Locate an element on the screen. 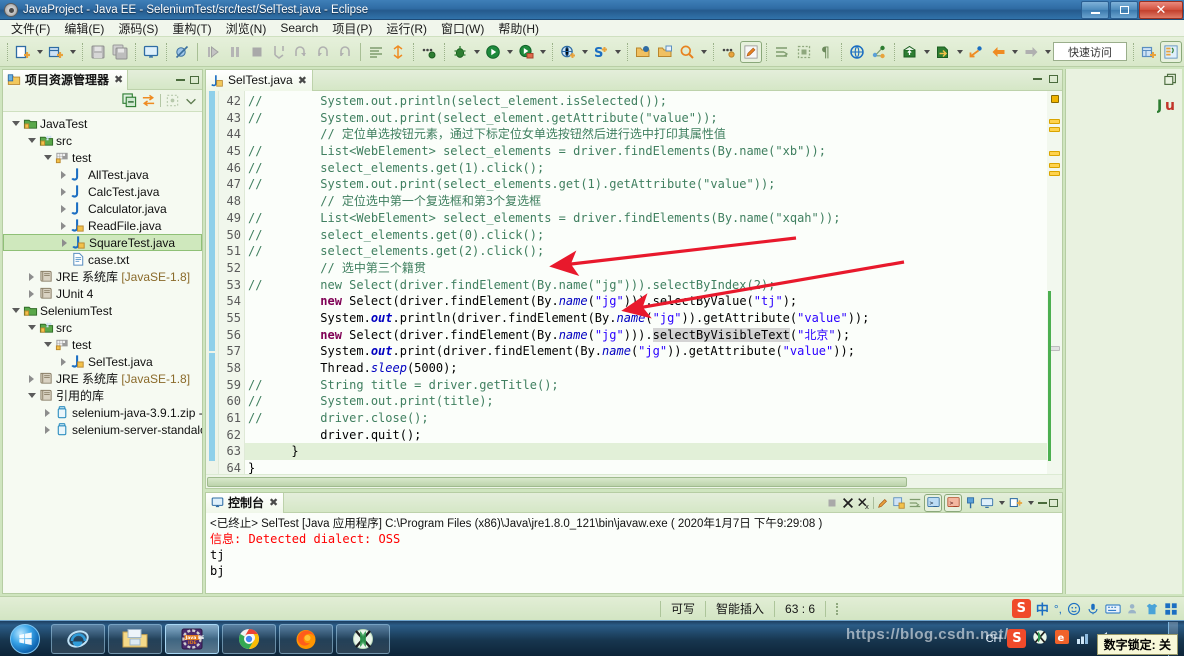 The image size is (1184, 656). pin-console-icon is located at coordinates (971, 503).